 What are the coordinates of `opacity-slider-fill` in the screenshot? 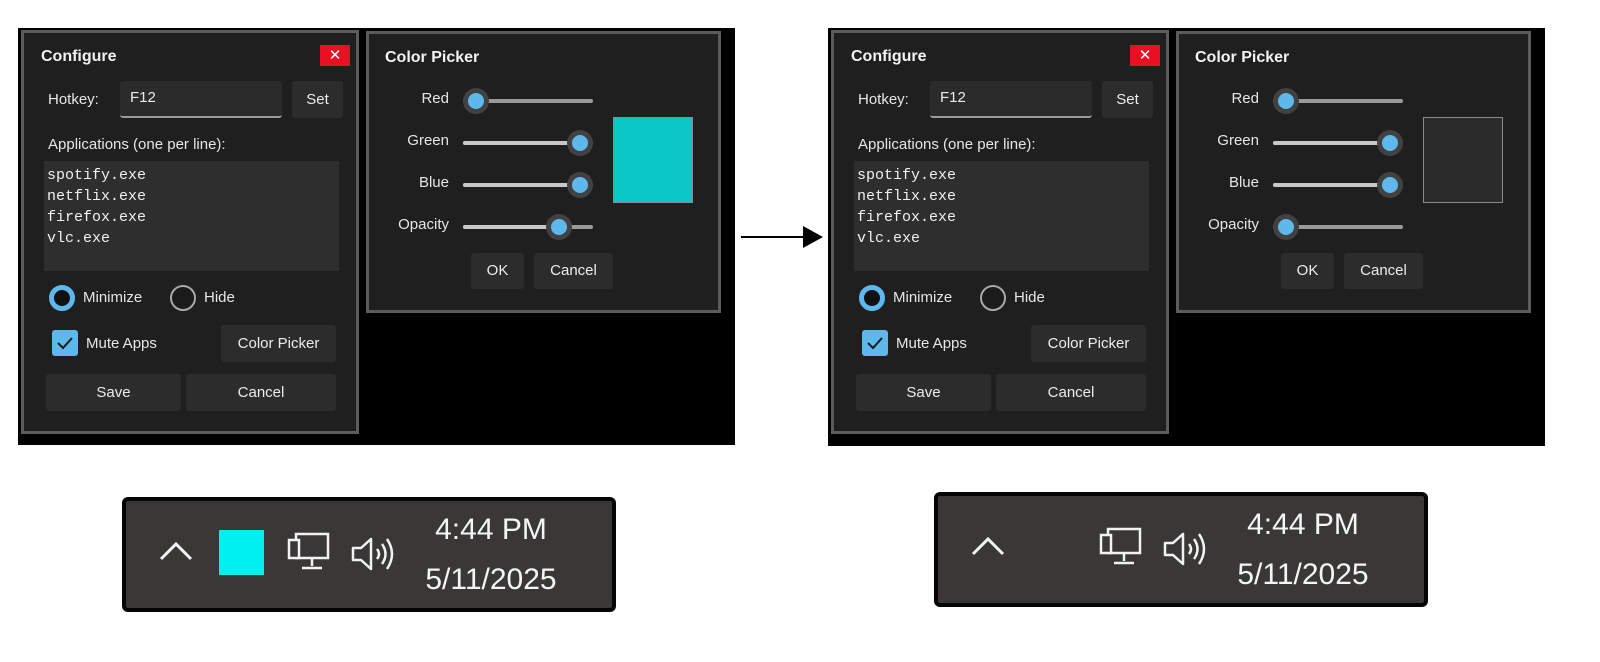 It's located at (511, 227).